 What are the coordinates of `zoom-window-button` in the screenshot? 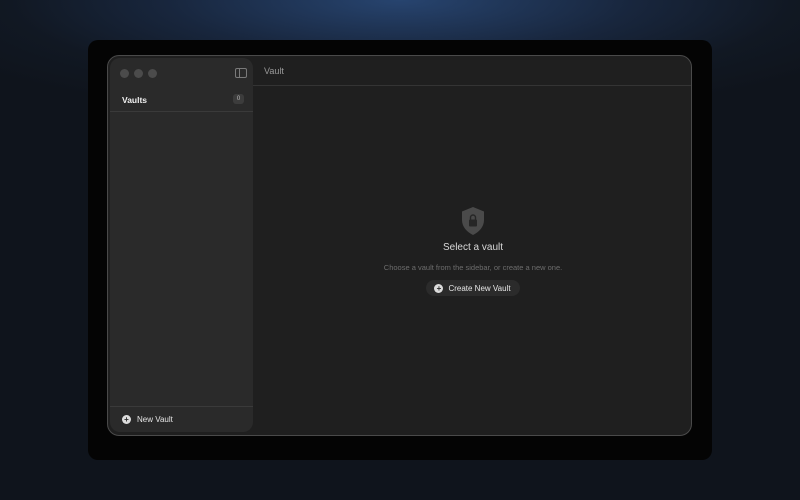 It's located at (152, 73).